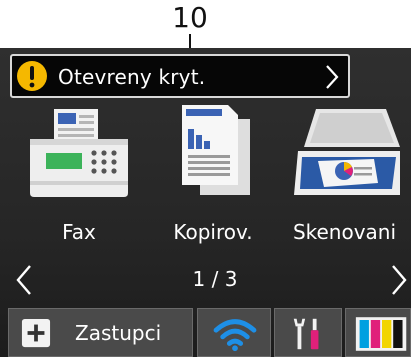 Image resolution: width=411 pixels, height=357 pixels. Describe the element at coordinates (36, 333) in the screenshot. I see `add-icon` at that location.